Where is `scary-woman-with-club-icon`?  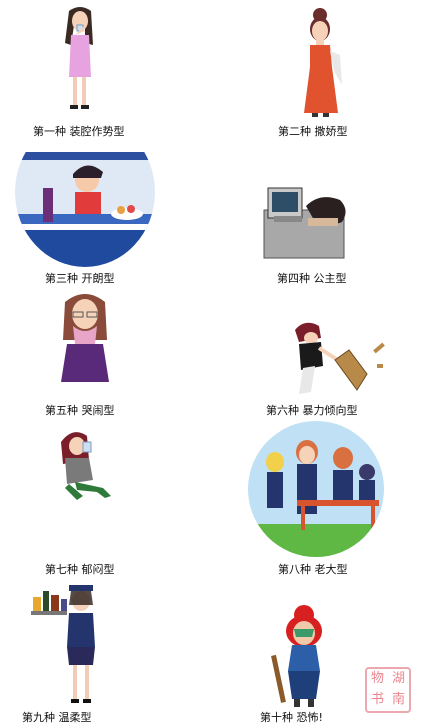
scary-woman-with-club-icon is located at coordinates (296, 656).